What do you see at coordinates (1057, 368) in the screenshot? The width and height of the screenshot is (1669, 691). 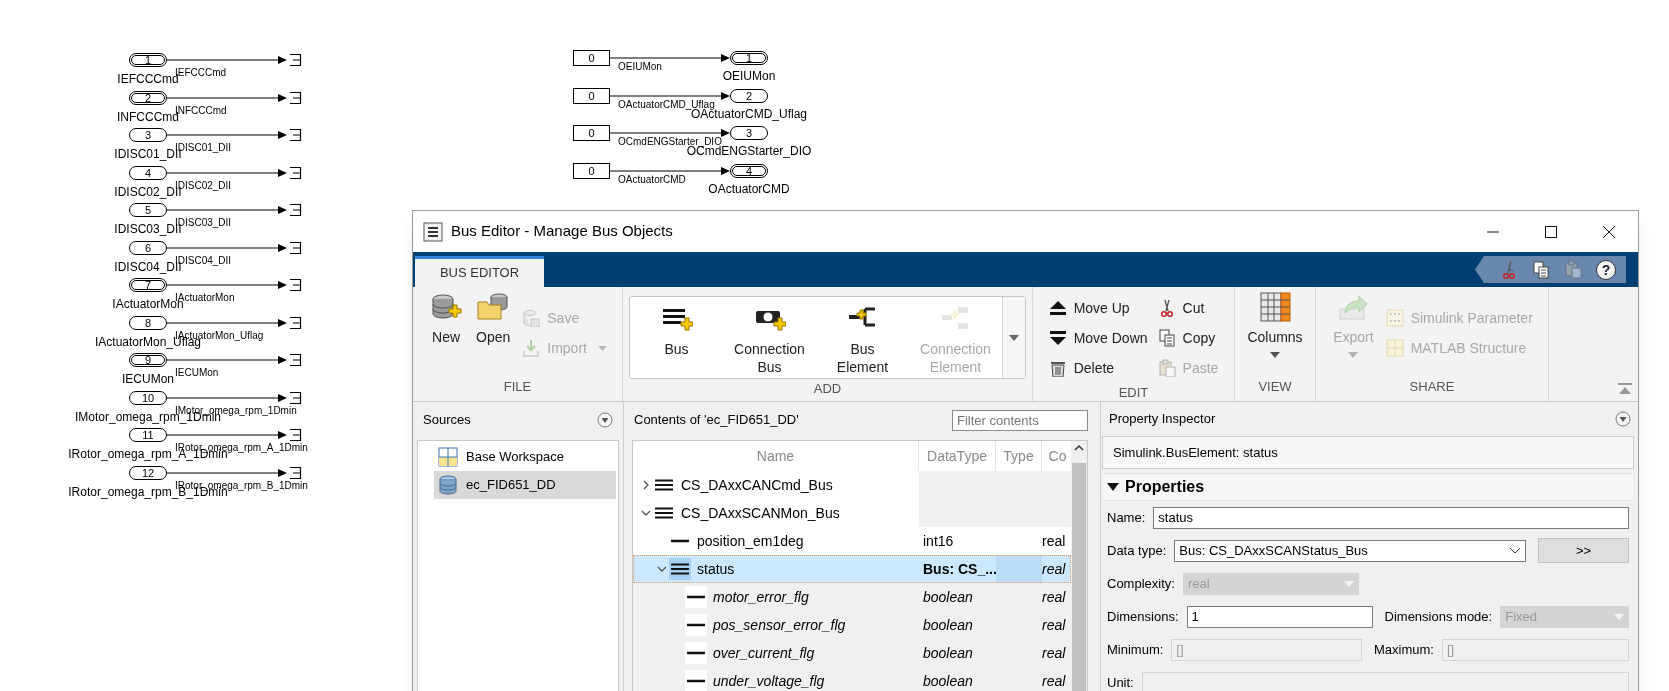 I see `trash-icon` at bounding box center [1057, 368].